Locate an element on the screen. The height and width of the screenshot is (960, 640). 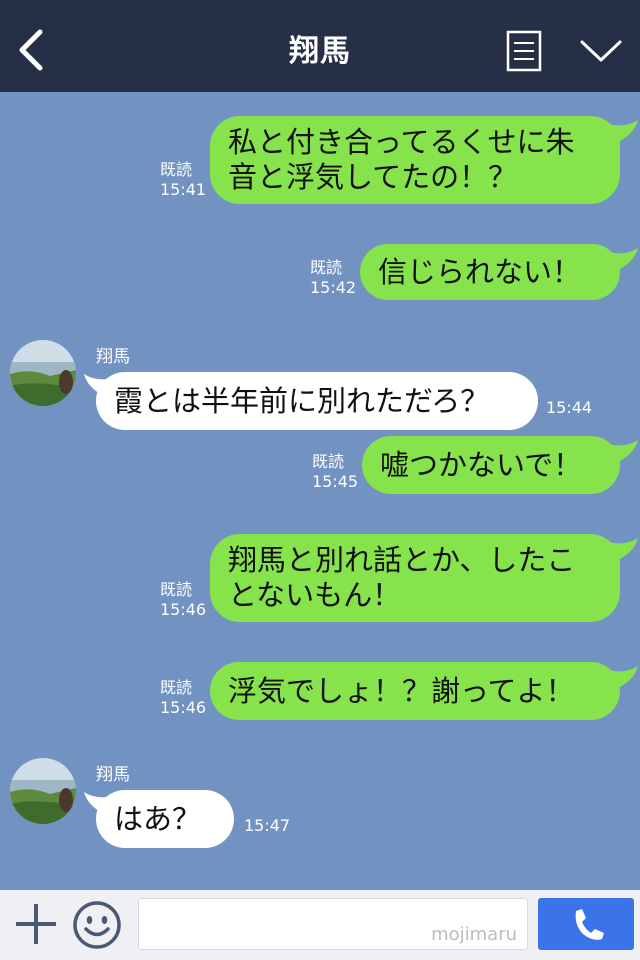
message-time: 15:45 is located at coordinates (335, 481).